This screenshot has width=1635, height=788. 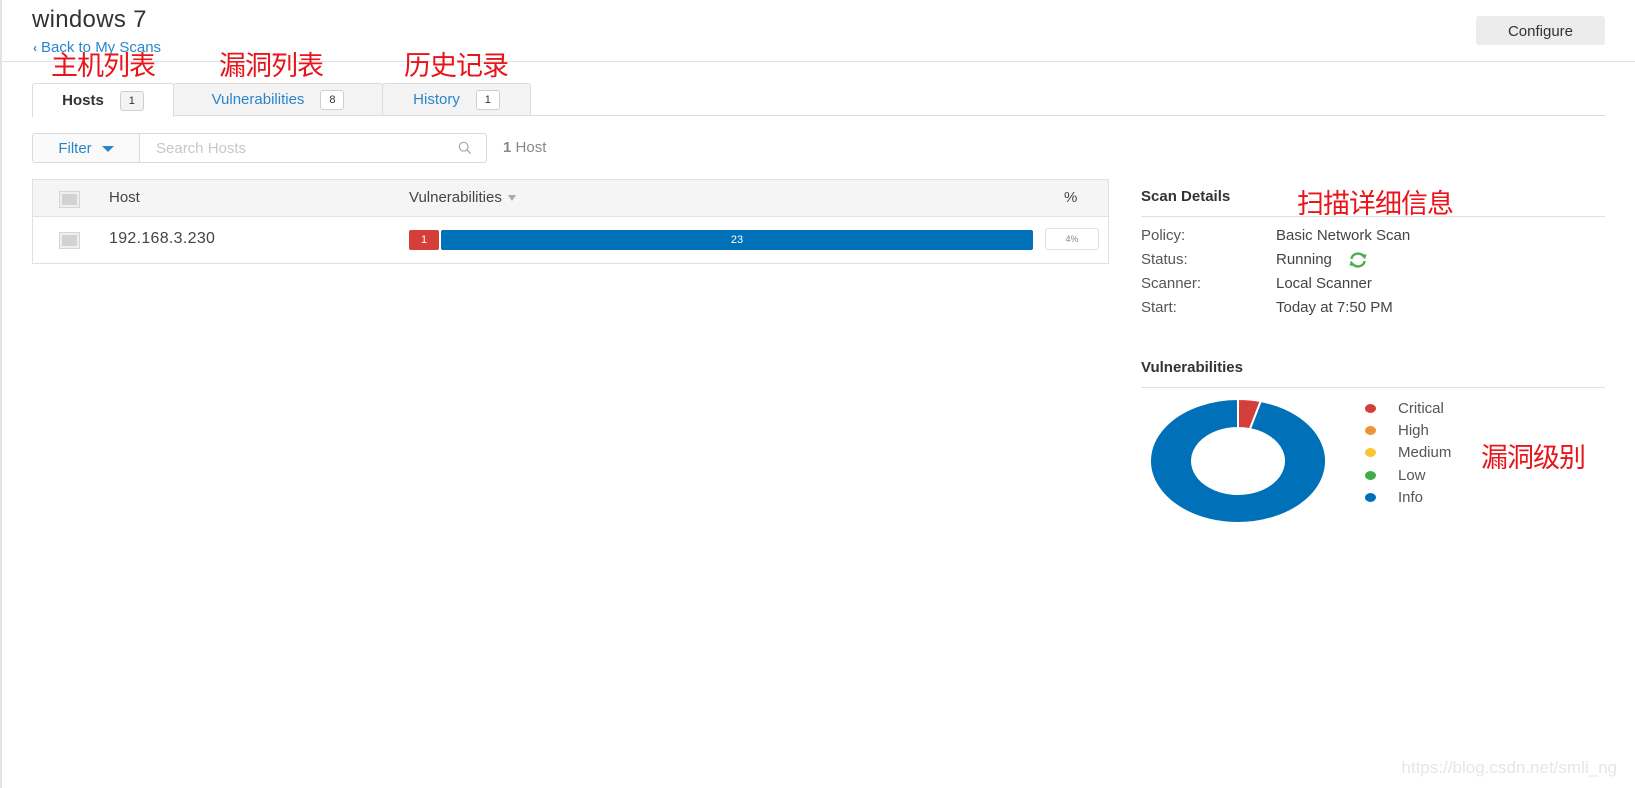 What do you see at coordinates (570, 198) in the screenshot?
I see `table-header: Host Vulnerabilities %` at bounding box center [570, 198].